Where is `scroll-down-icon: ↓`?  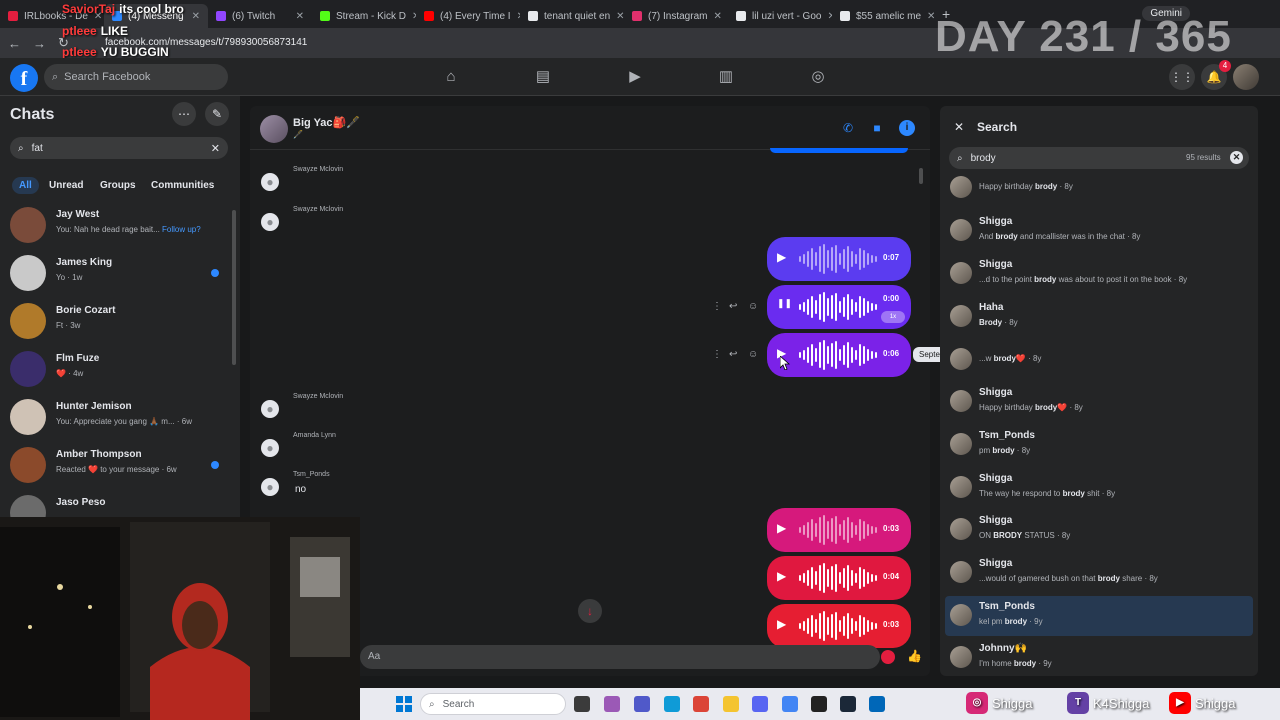
scroll-down-icon: ↓ is located at coordinates (590, 611).